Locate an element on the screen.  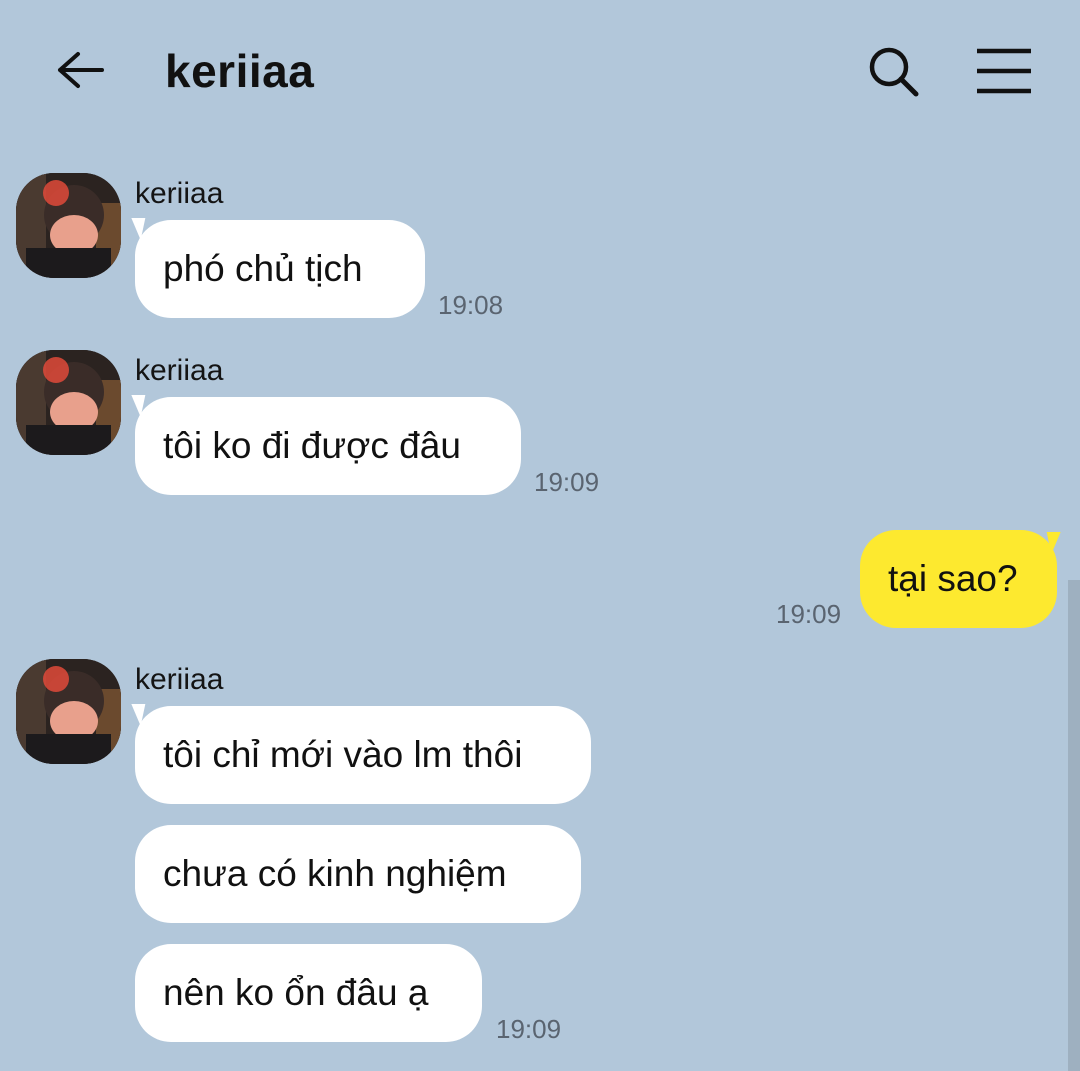
scrollbar is located at coordinates (1074, 825).